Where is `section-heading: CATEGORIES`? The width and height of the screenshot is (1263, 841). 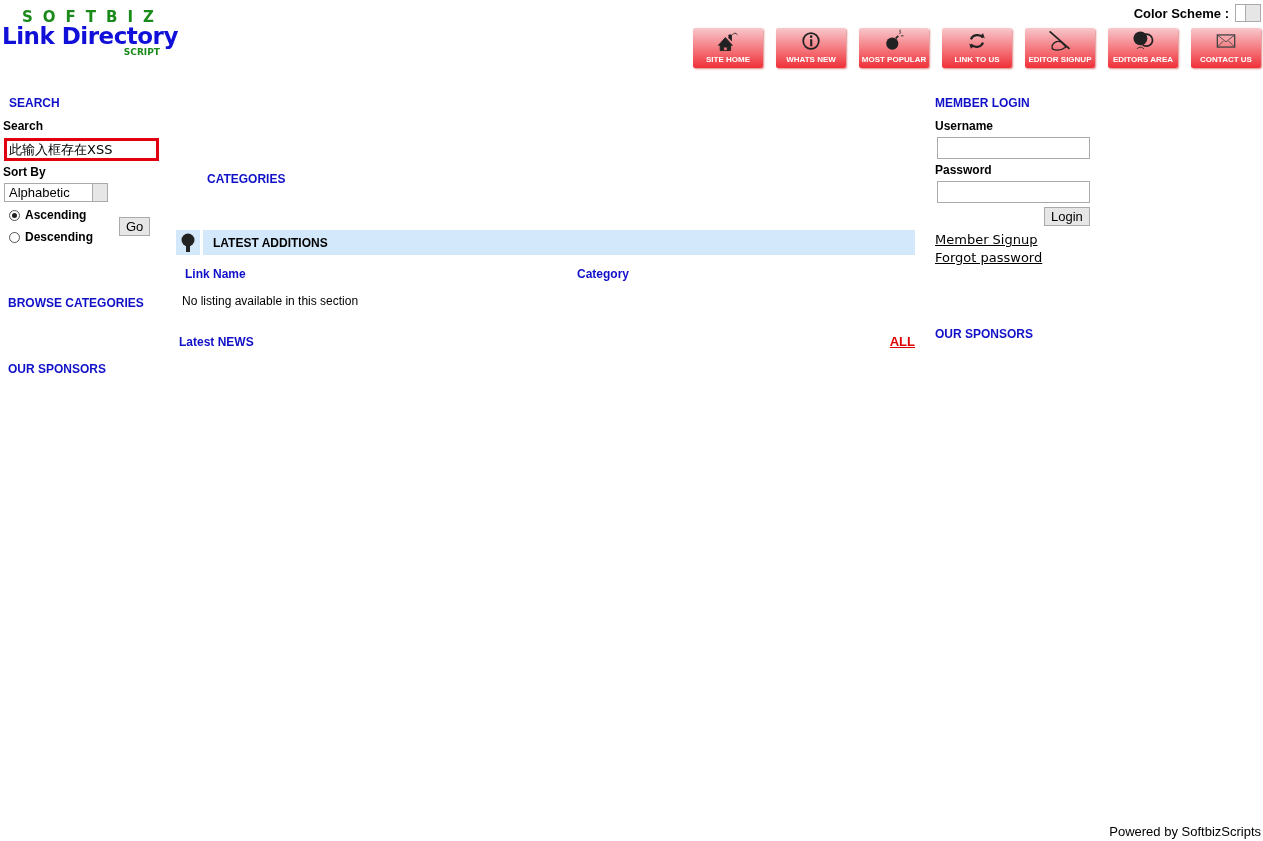
section-heading: CATEGORIES is located at coordinates (247, 179).